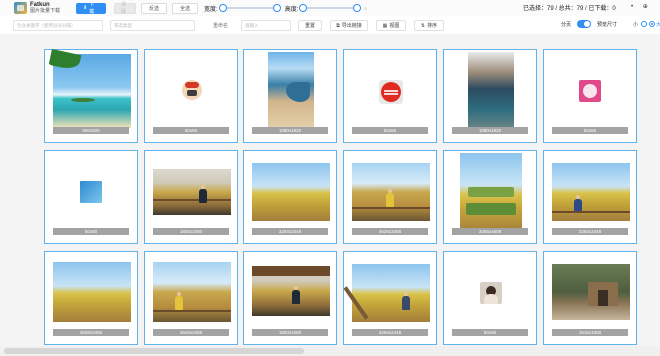 The width and height of the screenshot is (660, 356). What do you see at coordinates (291, 9) in the screenshot?
I see `height-label: 高度:` at bounding box center [291, 9].